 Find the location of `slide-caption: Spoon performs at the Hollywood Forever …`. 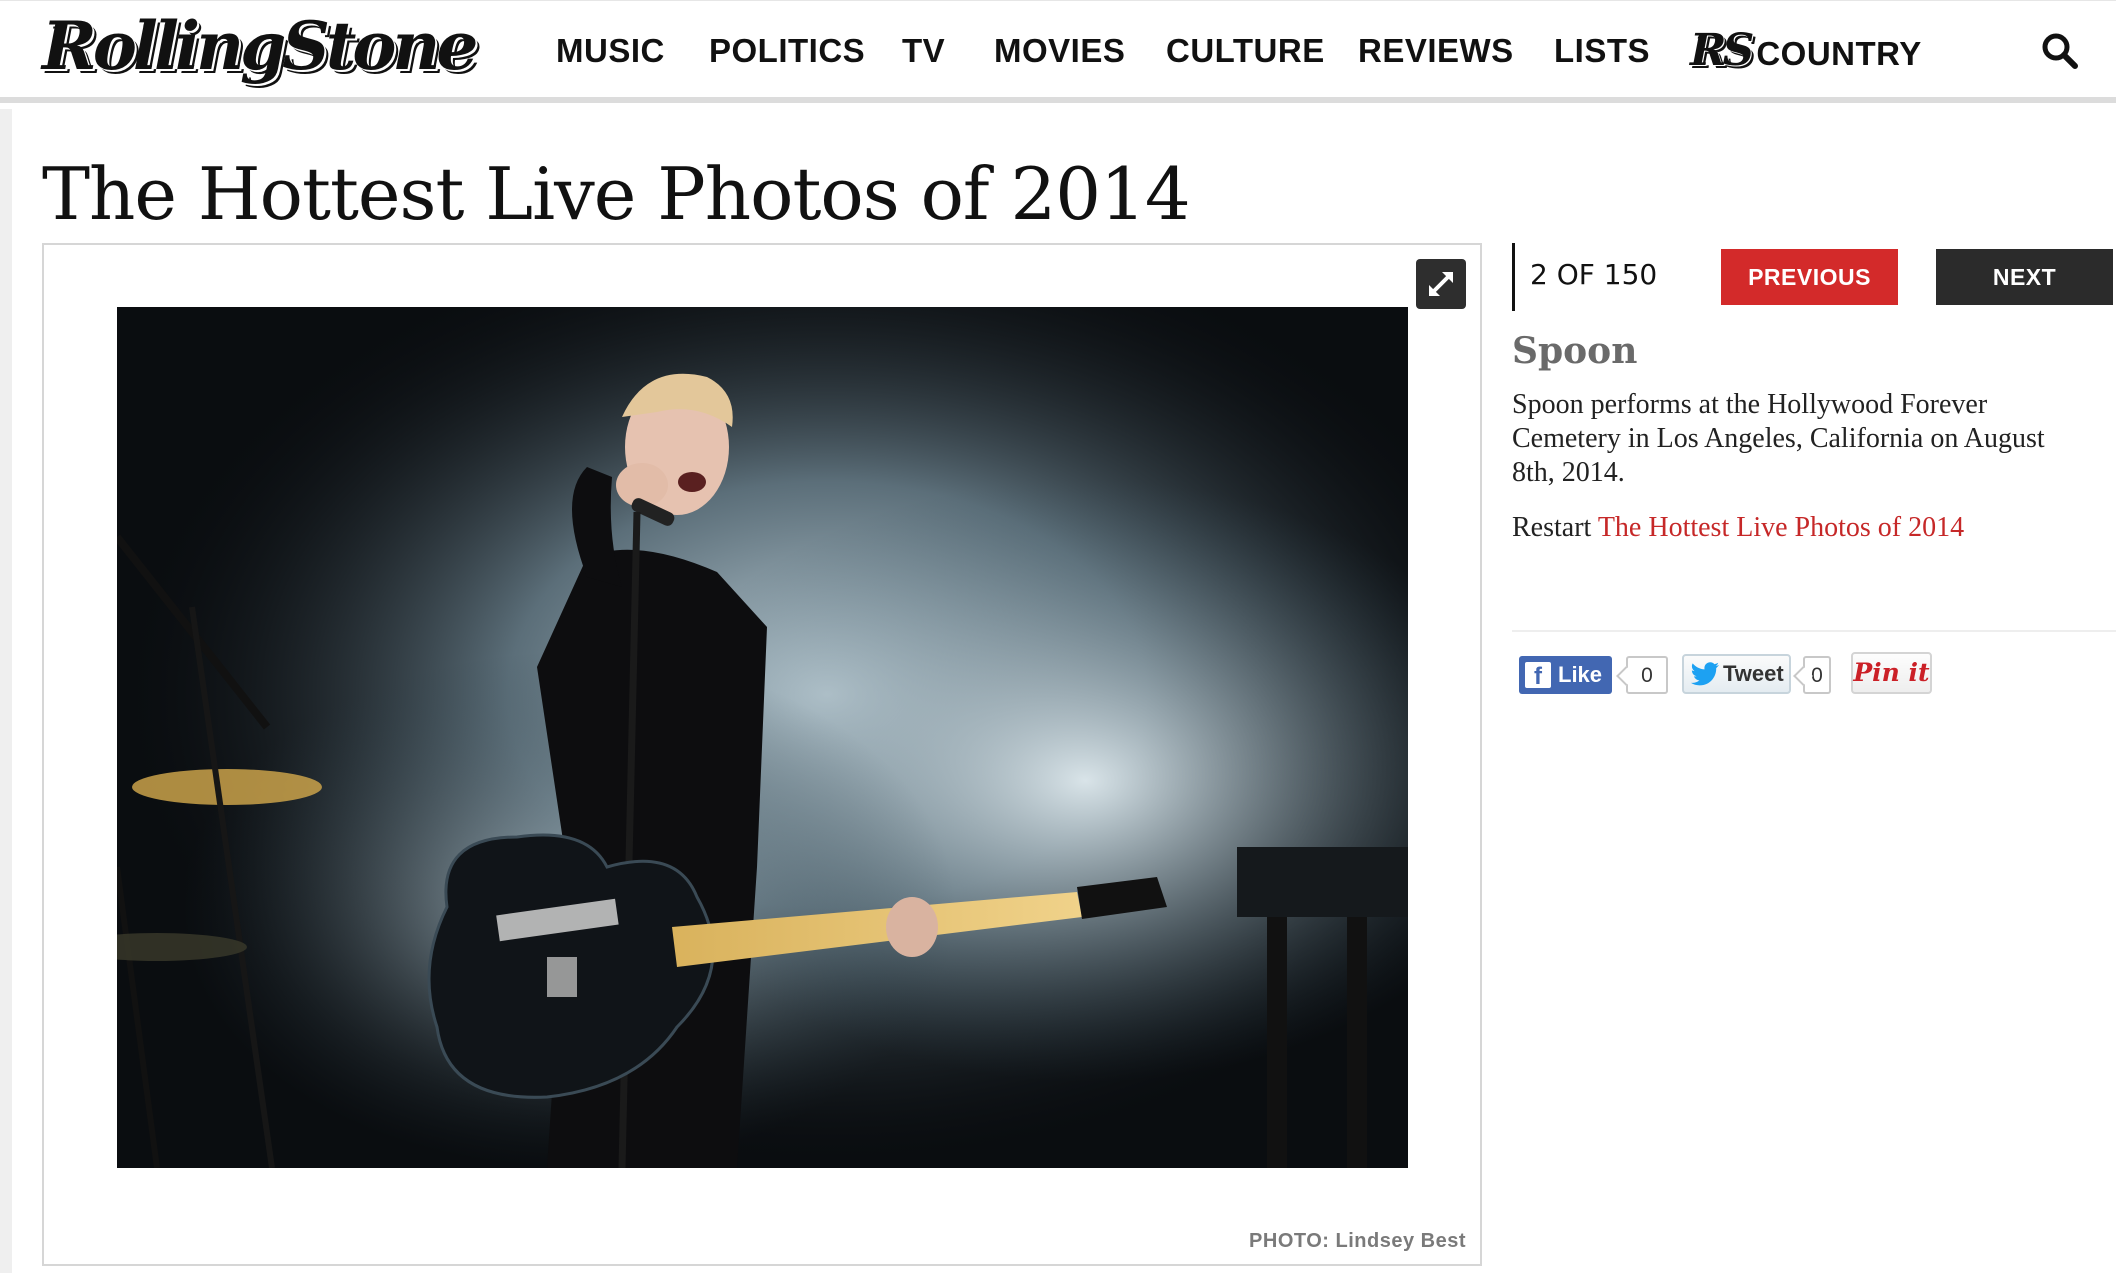

slide-caption: Spoon performs at the Hollywood Forever … is located at coordinates (1778, 438).